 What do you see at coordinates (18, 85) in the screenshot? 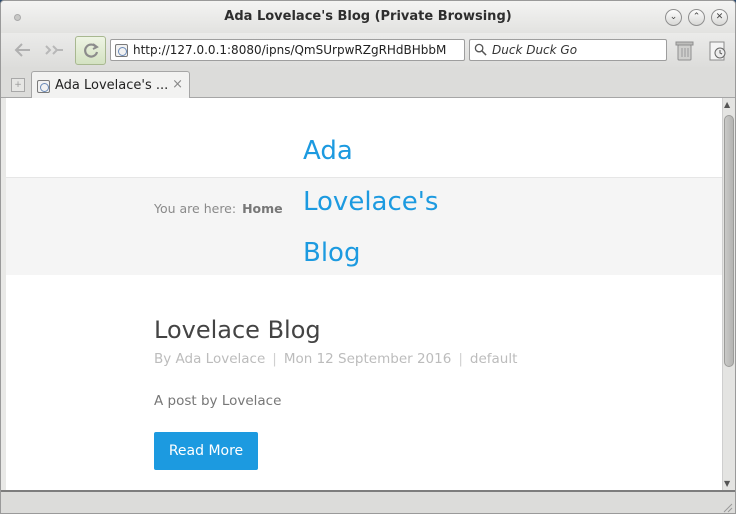
I see `tab-list-button: +` at bounding box center [18, 85].